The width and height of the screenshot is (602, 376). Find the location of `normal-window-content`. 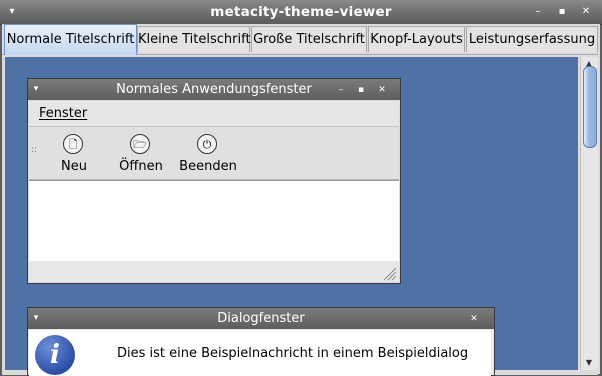

normal-window-content is located at coordinates (214, 221).